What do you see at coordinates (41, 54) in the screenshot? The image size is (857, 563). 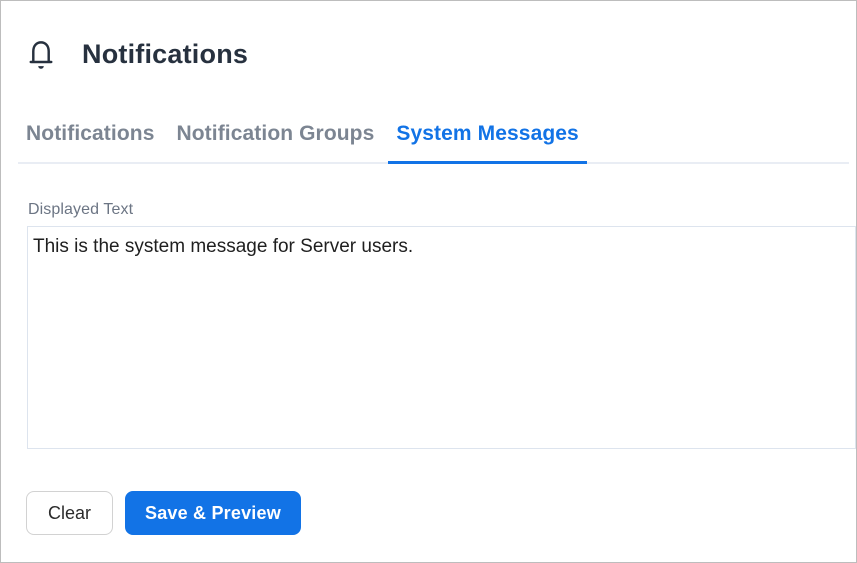 I see `bell-icon` at bounding box center [41, 54].